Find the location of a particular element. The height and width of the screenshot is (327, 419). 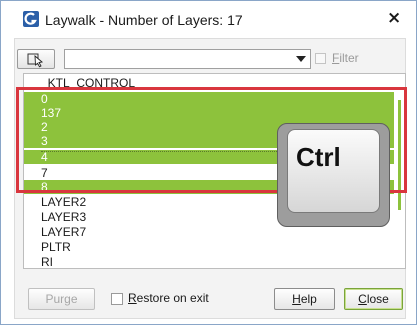

select-objects-icon is located at coordinates (35, 60).